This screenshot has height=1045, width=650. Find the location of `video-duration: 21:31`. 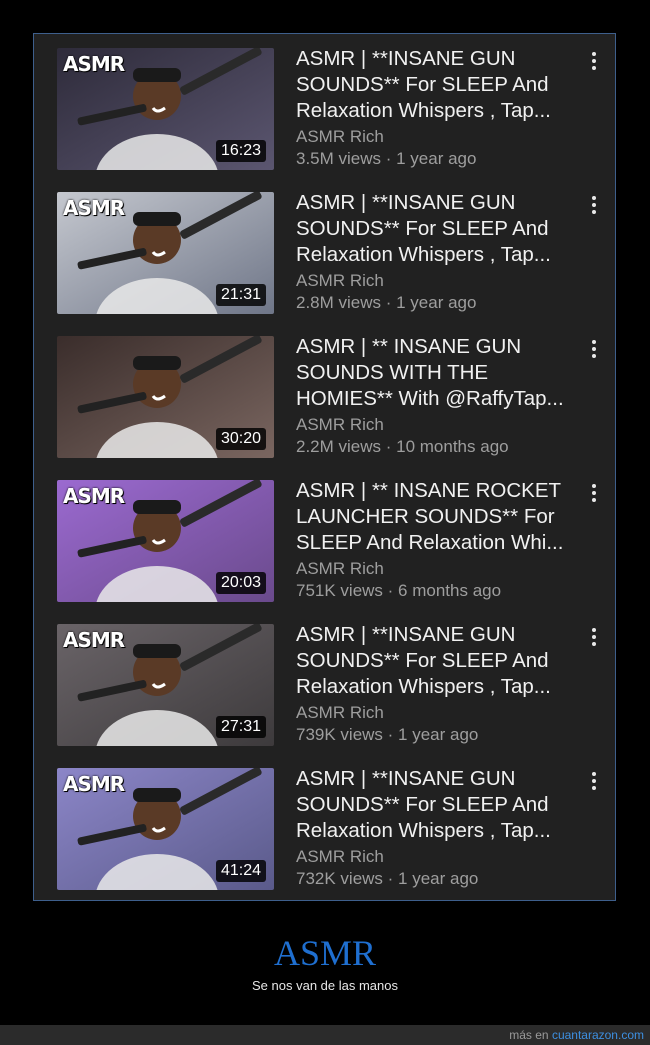

video-duration: 21:31 is located at coordinates (240, 295).